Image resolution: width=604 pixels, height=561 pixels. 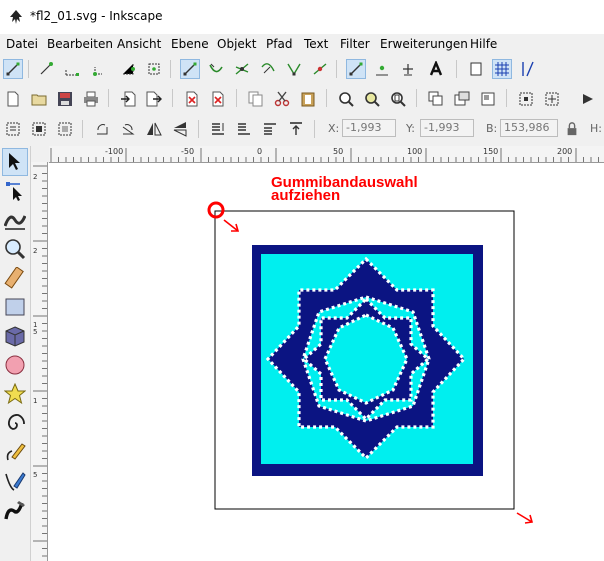 I want to click on node-icon, so click(x=15, y=191).